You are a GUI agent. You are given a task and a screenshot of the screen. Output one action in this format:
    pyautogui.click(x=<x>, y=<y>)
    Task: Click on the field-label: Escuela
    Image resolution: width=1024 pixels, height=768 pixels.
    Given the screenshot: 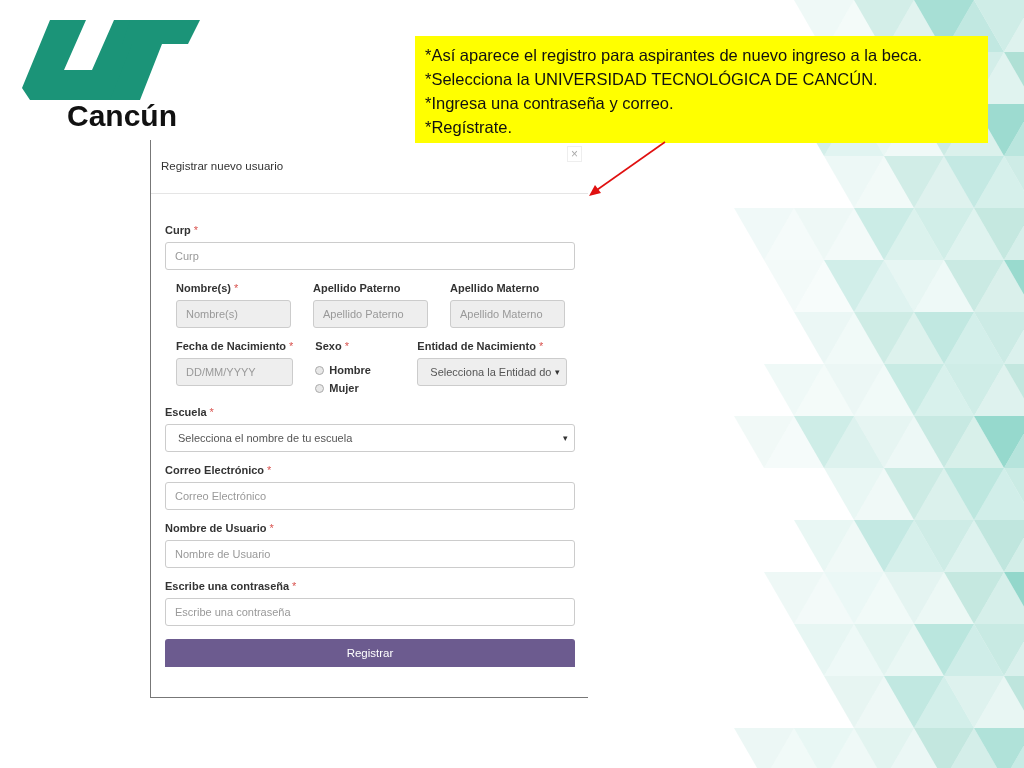 What is the action you would take?
    pyautogui.click(x=186, y=412)
    